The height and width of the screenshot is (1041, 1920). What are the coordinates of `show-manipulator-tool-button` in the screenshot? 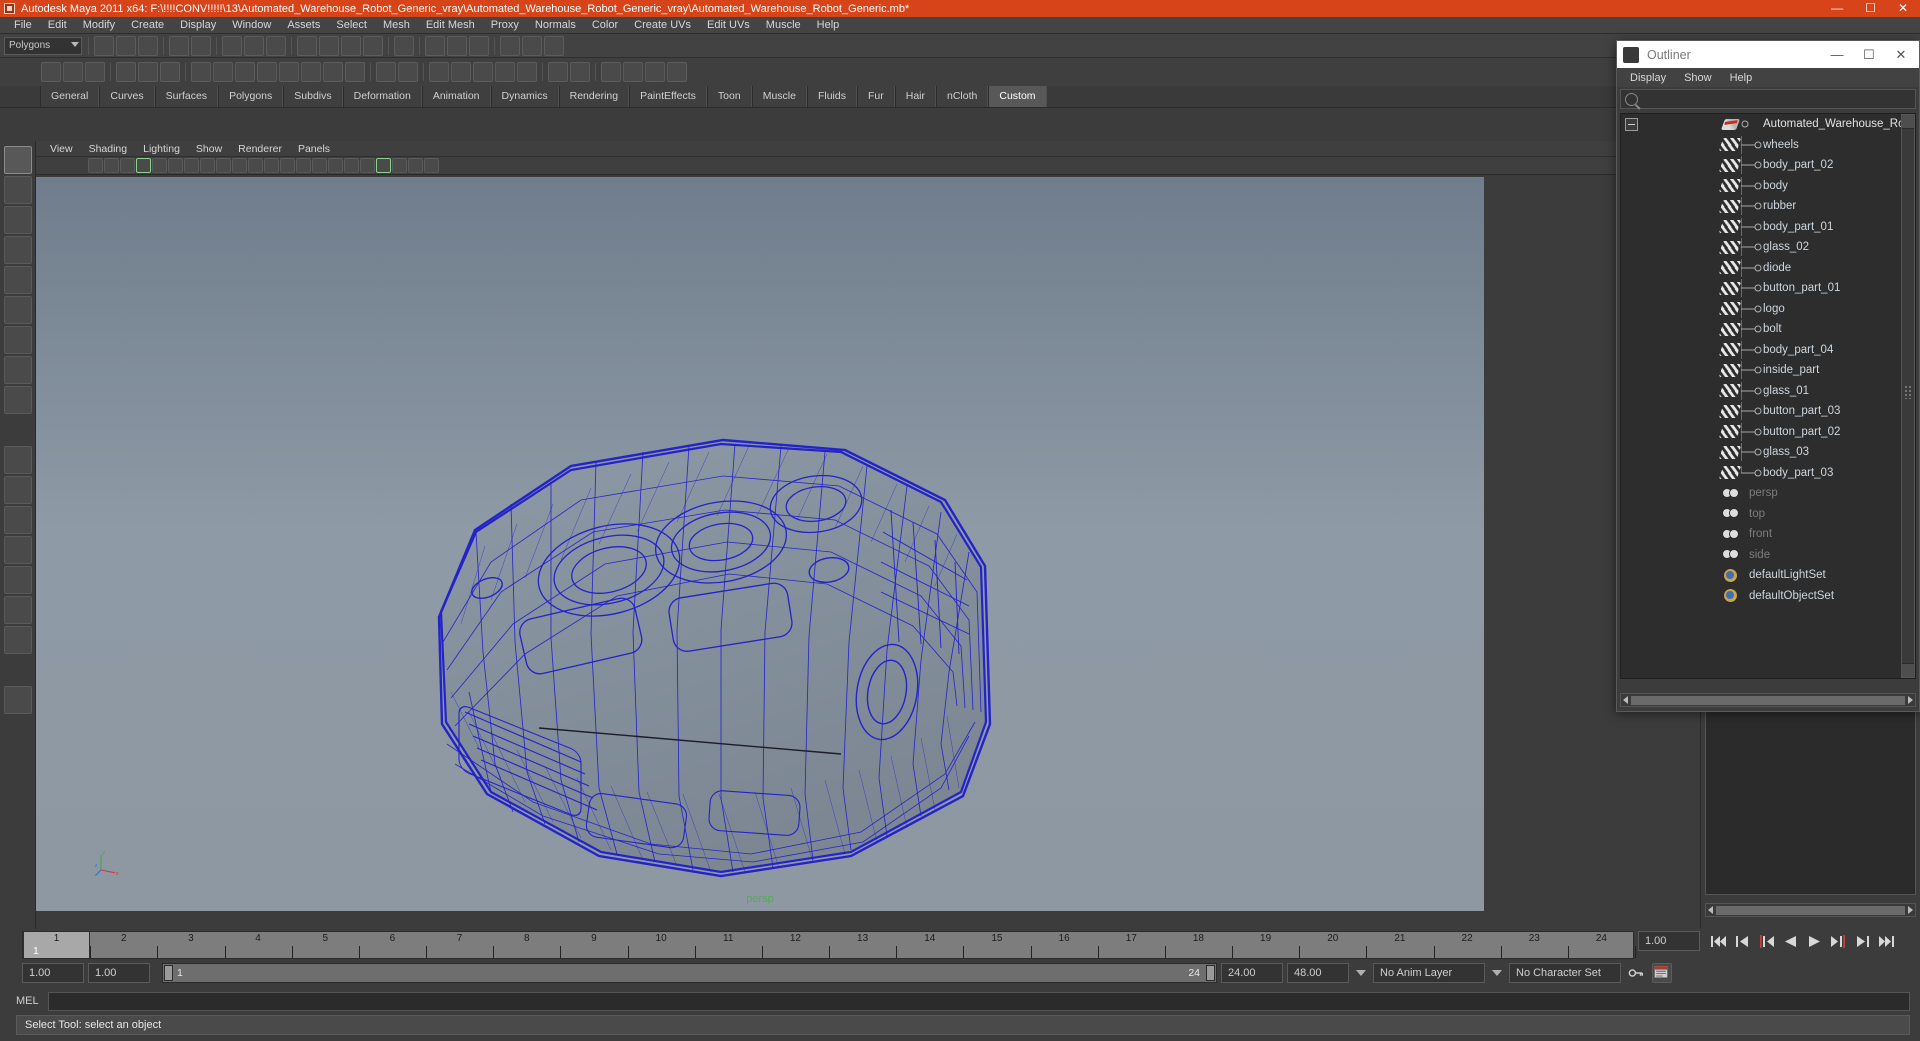 It's located at (17, 400).